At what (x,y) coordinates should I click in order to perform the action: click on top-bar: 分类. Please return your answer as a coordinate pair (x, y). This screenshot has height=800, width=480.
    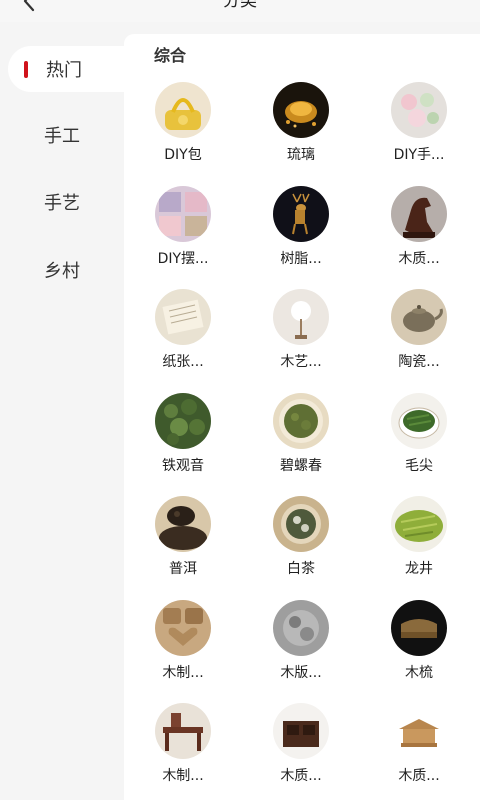
    Looking at the image, I should click on (240, 11).